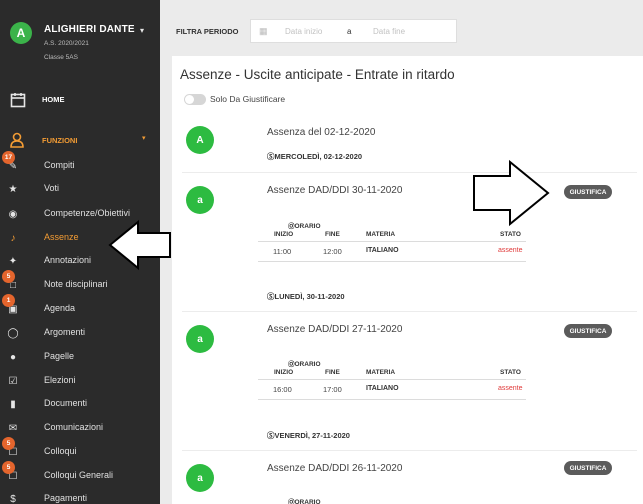  I want to click on sidebar-item-argomenti: ◯ Argomenti, so click(80, 333).